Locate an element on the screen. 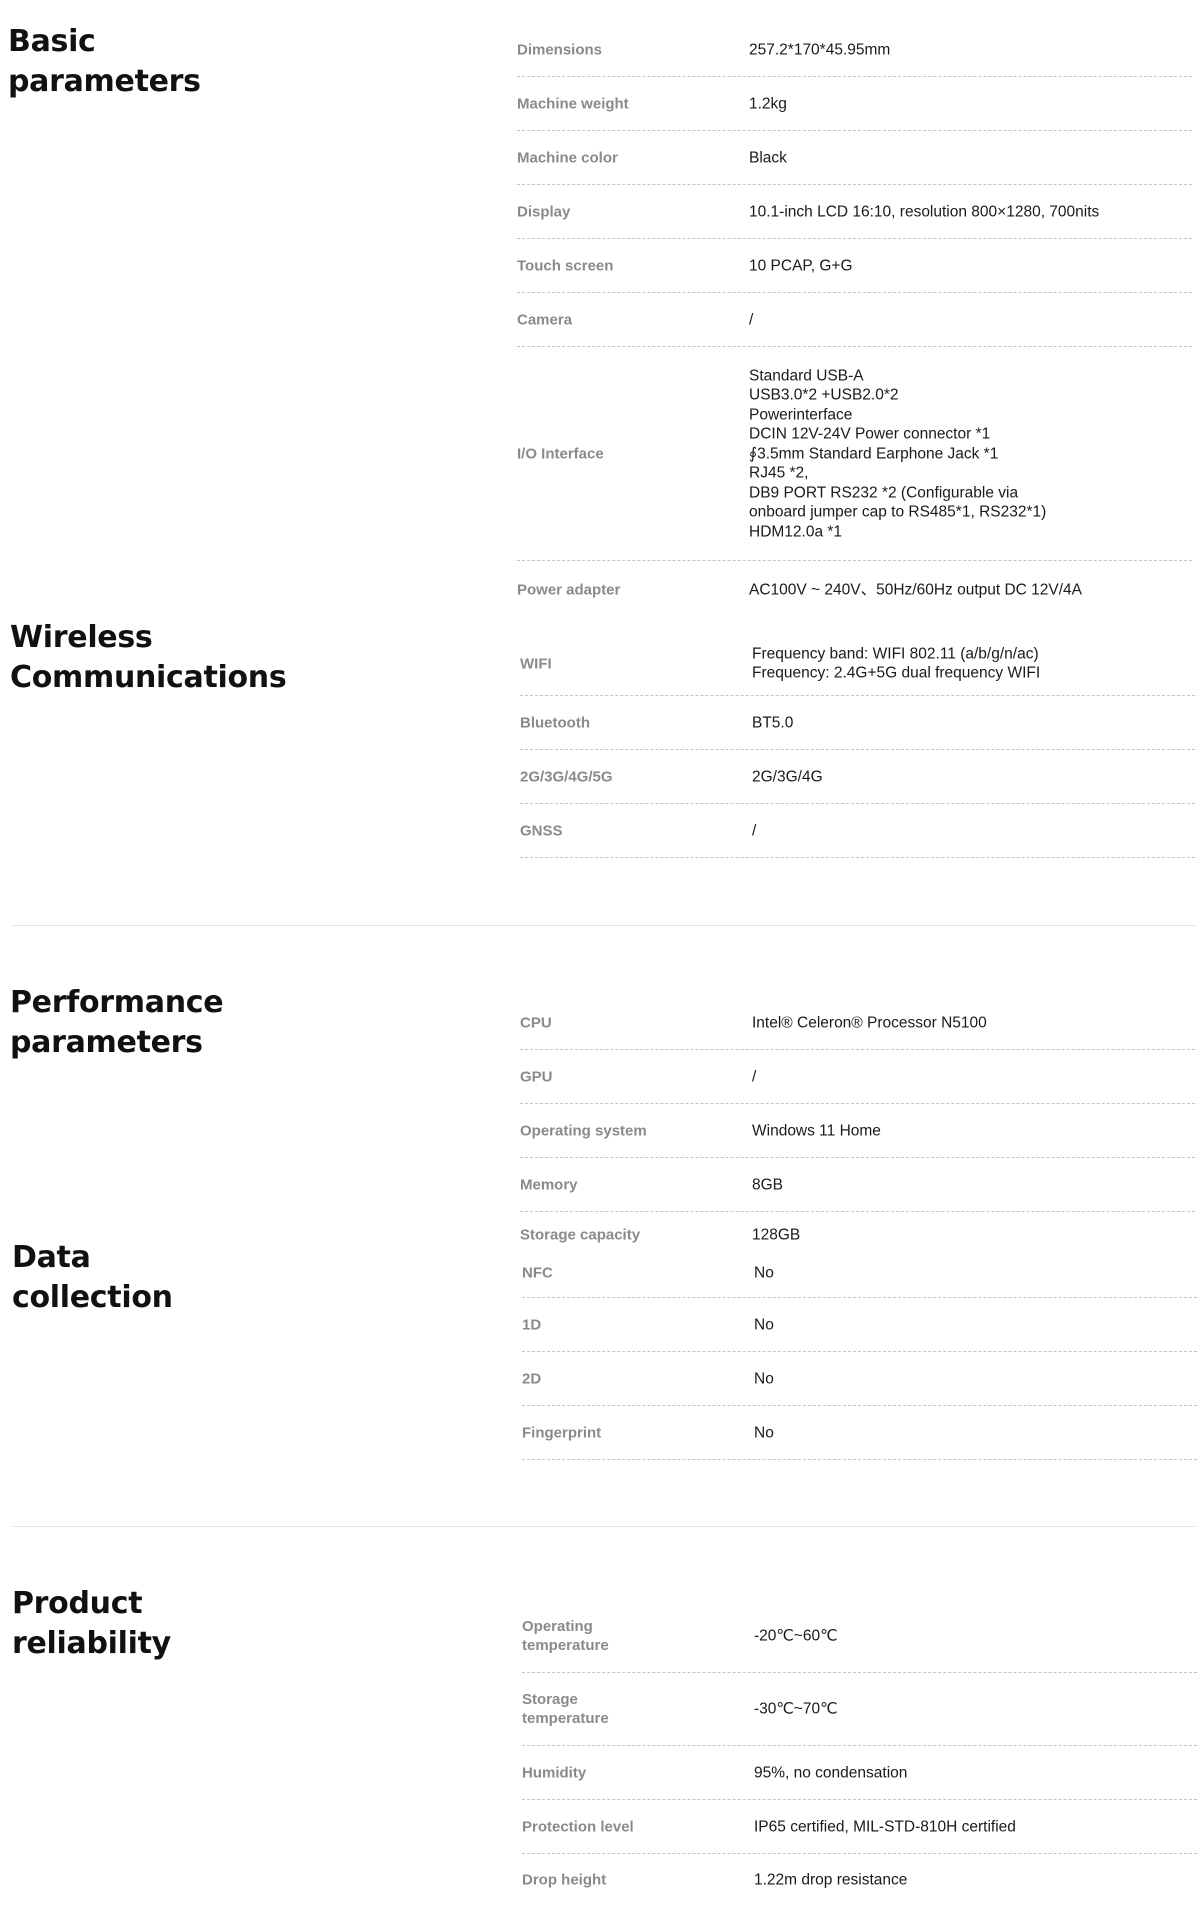  spec-label: 1D is located at coordinates (532, 1324).